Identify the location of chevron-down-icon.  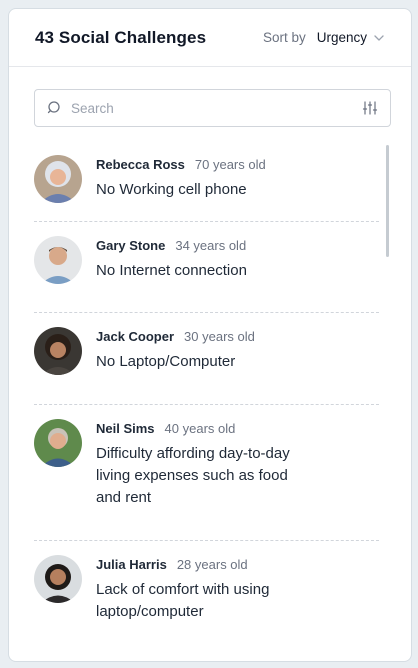
(379, 38).